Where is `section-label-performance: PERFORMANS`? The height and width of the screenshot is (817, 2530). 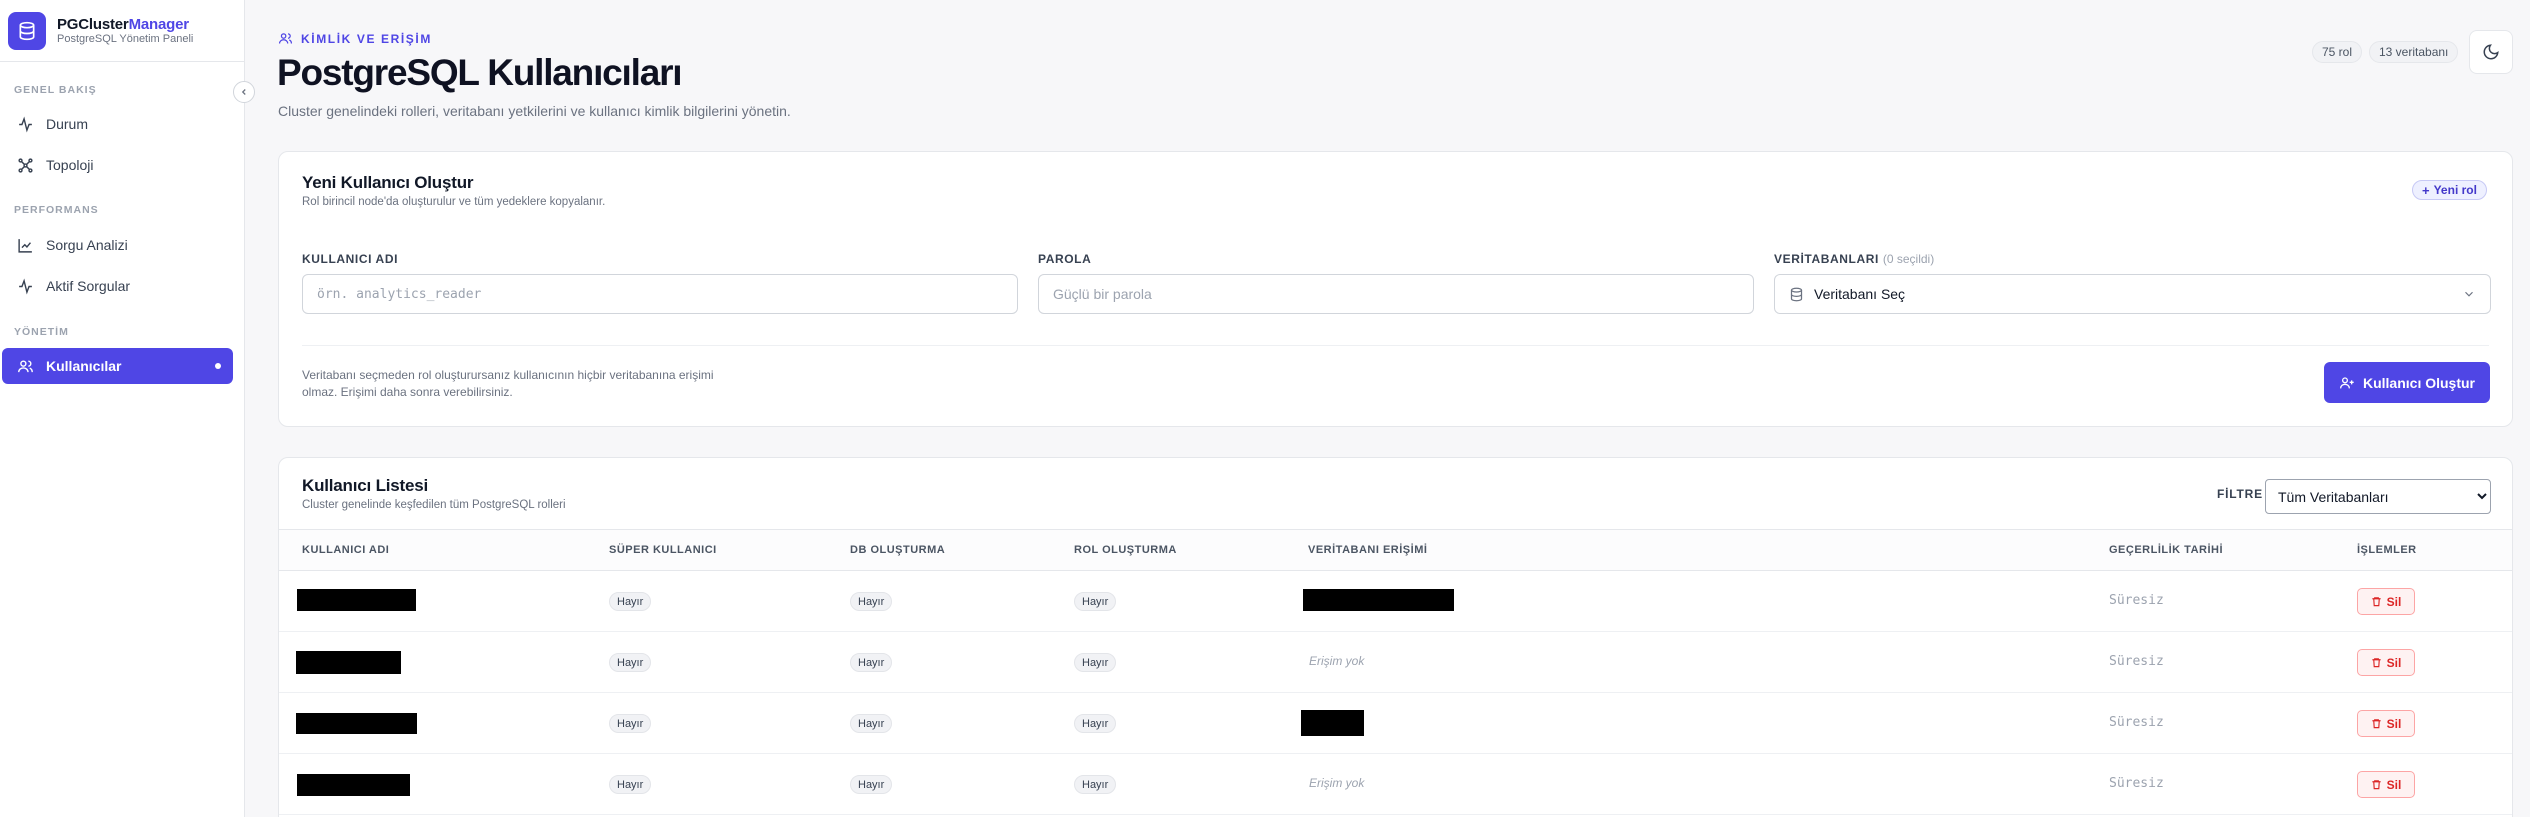 section-label-performance: PERFORMANS is located at coordinates (56, 210).